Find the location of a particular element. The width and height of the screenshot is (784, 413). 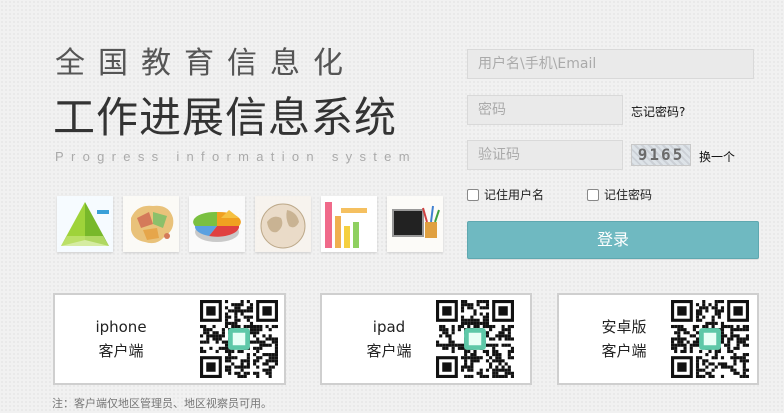

triangle-chart-icon is located at coordinates (85, 224).